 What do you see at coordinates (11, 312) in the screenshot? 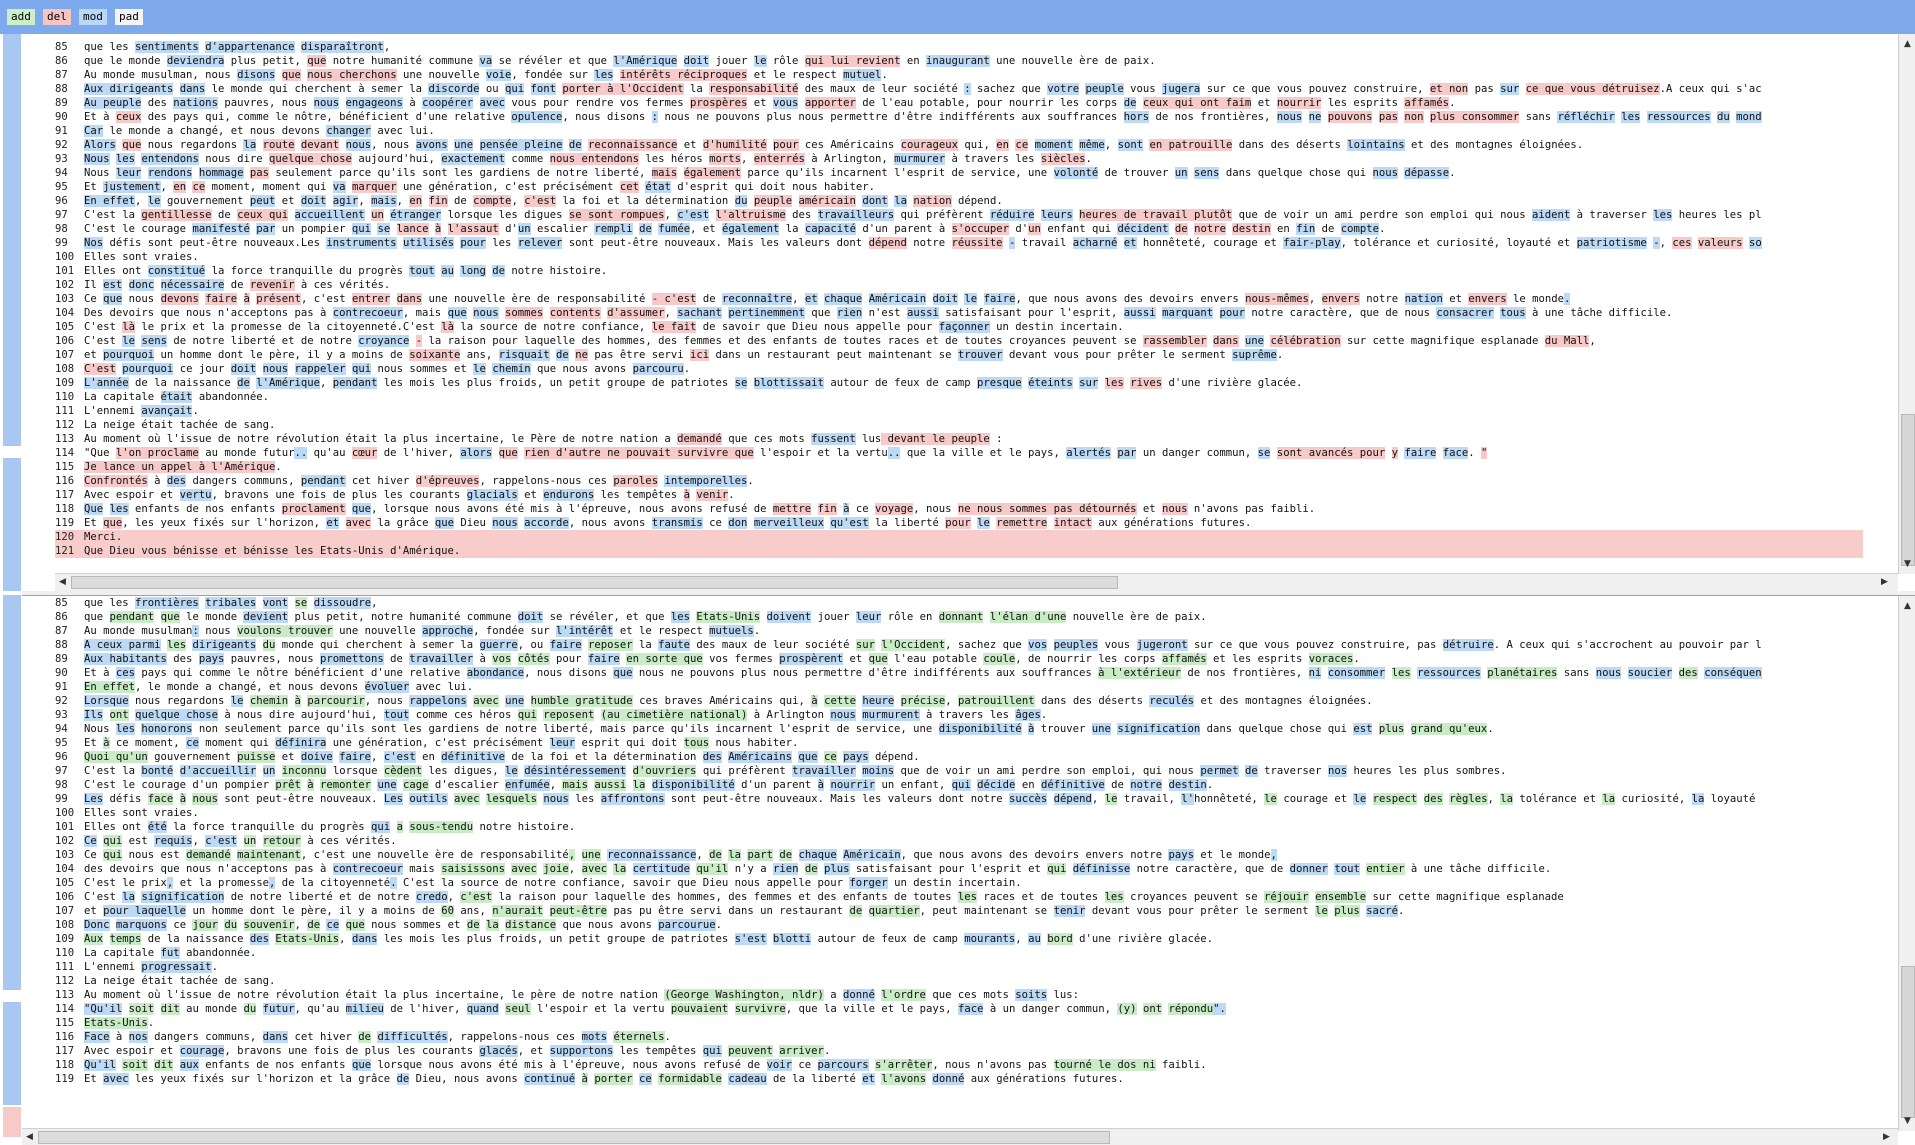
I see `top-change-gutter` at bounding box center [11, 312].